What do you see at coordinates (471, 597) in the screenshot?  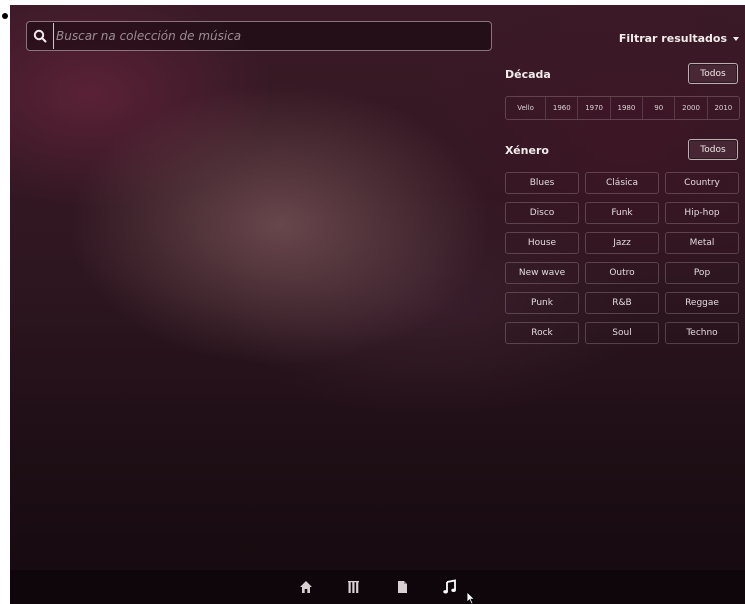 I see `mouse-pointer-icon` at bounding box center [471, 597].